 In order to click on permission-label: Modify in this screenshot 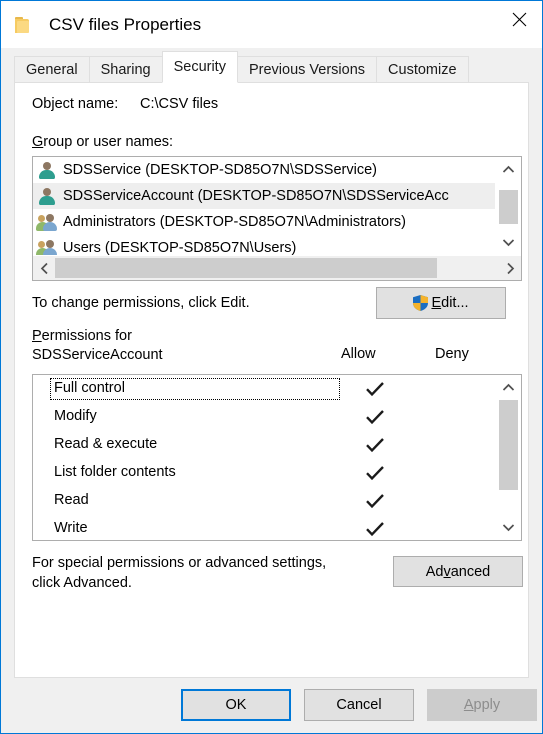, I will do `click(75, 416)`.